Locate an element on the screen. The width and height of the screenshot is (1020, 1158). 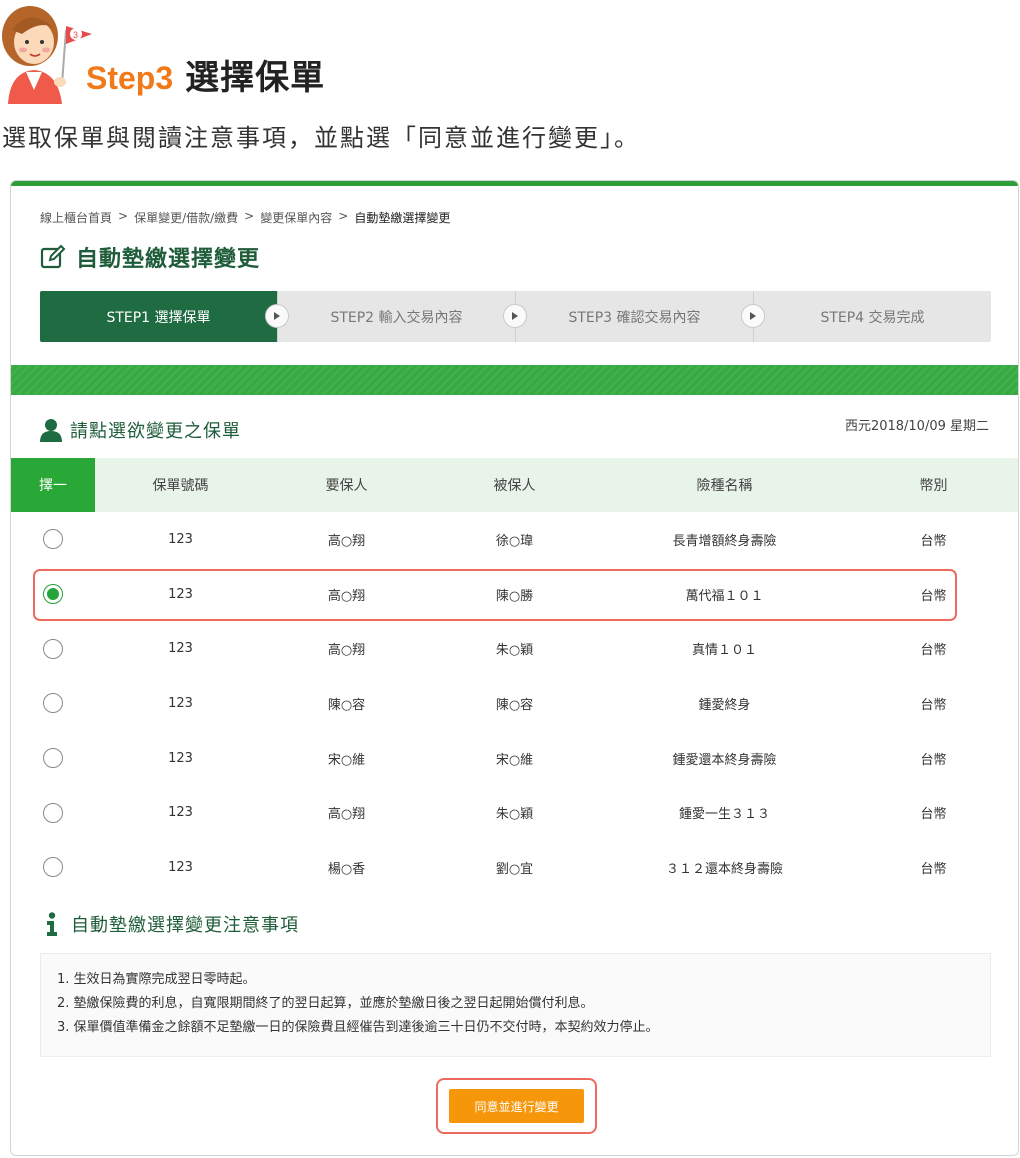
current-date: 西元2018/10/09 星期二 is located at coordinates (916, 426).